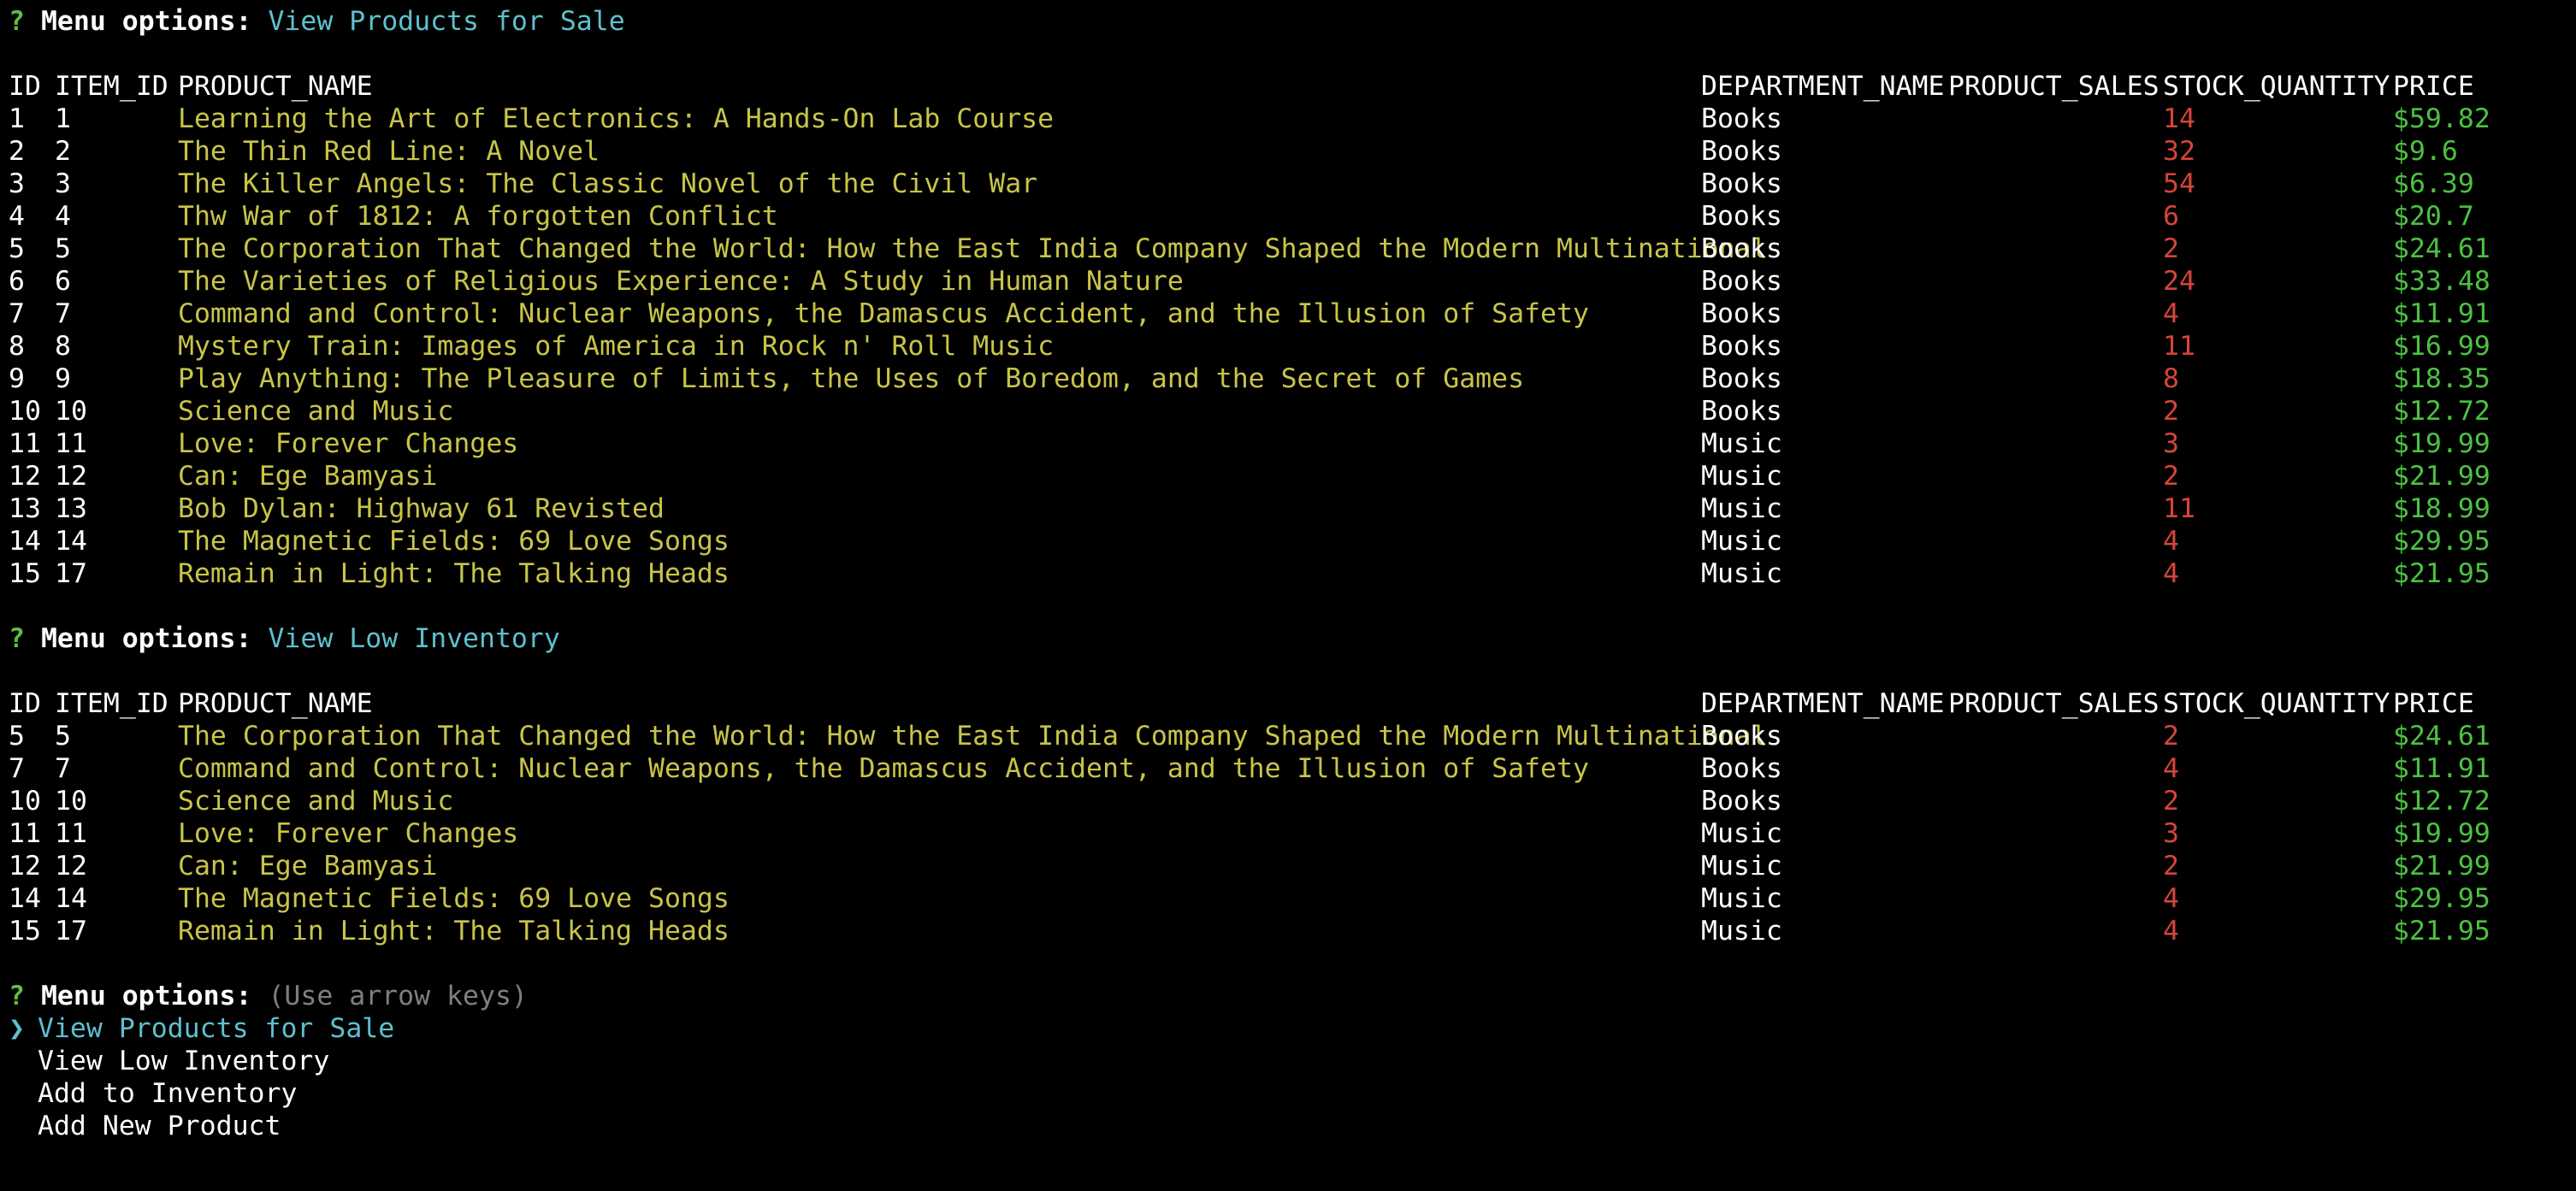  Describe the element at coordinates (63, 313) in the screenshot. I see `row-item-id: 7` at that location.